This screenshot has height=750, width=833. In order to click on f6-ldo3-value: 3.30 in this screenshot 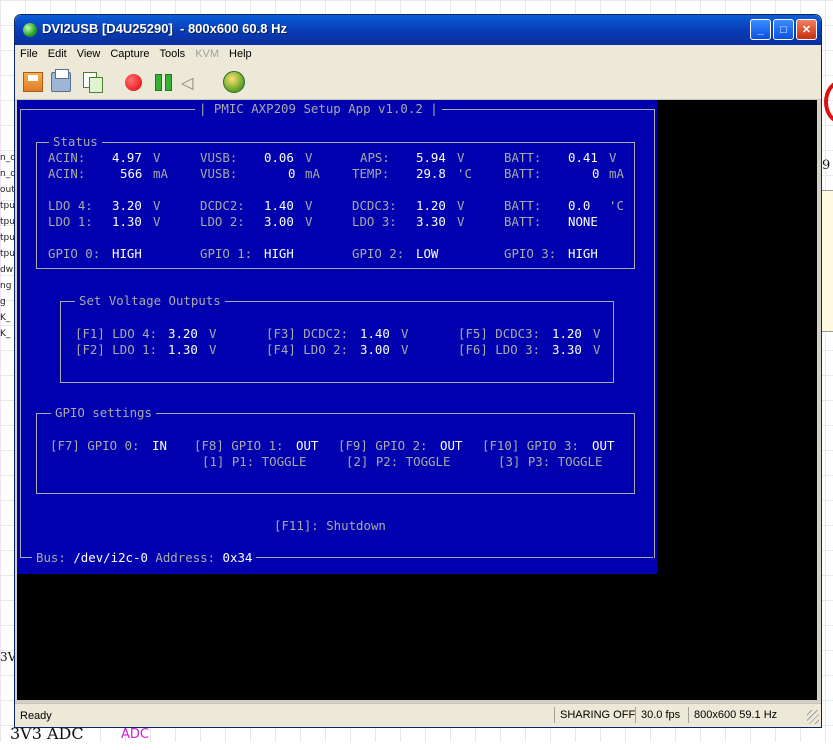, I will do `click(567, 350)`.